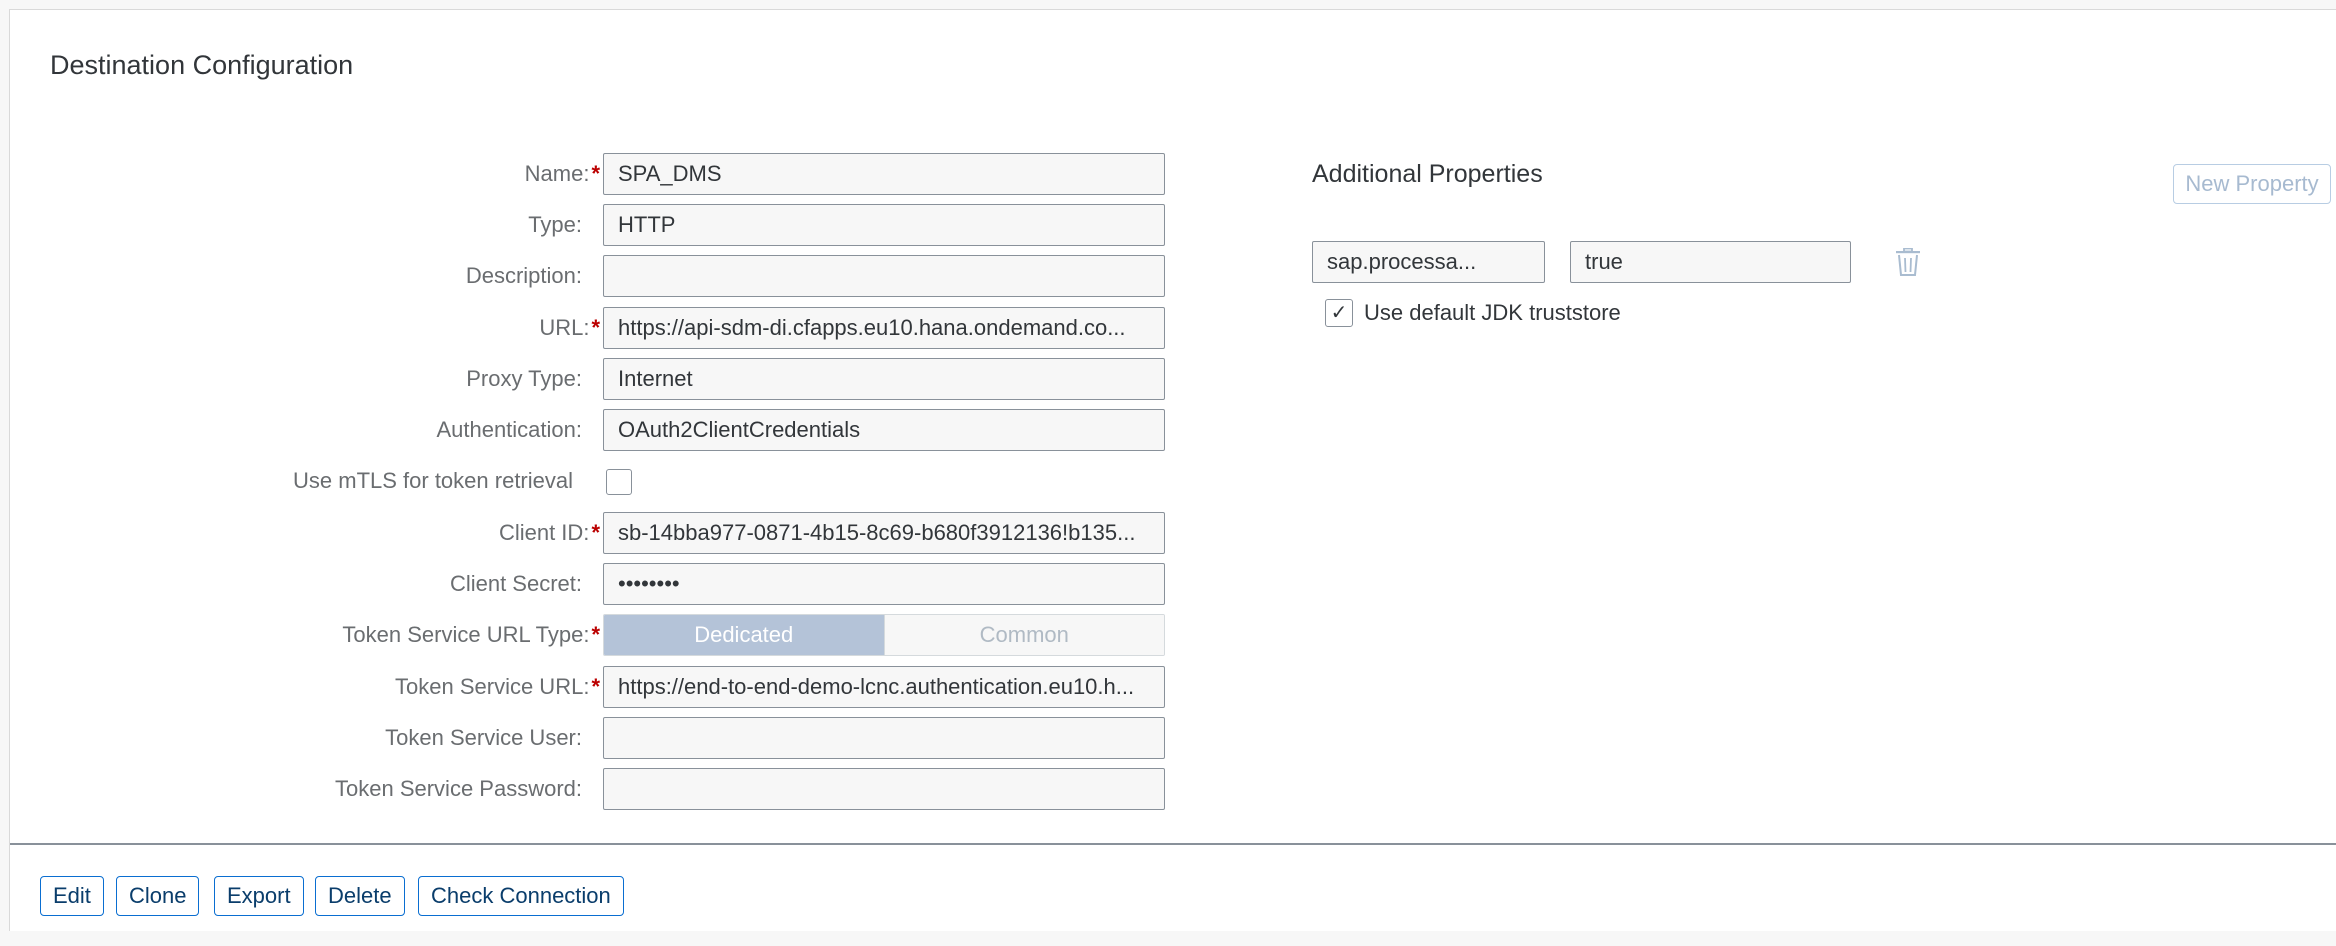 This screenshot has height=946, width=2336. What do you see at coordinates (202, 65) in the screenshot?
I see `page-title: Destination Configuration` at bounding box center [202, 65].